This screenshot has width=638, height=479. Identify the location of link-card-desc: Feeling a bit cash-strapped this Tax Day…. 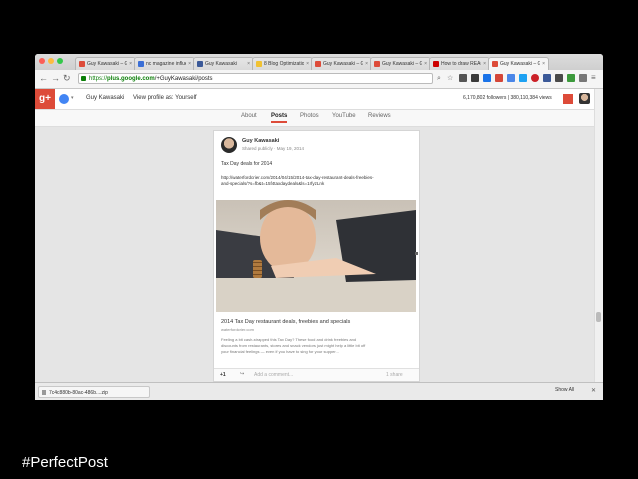
(289, 339).